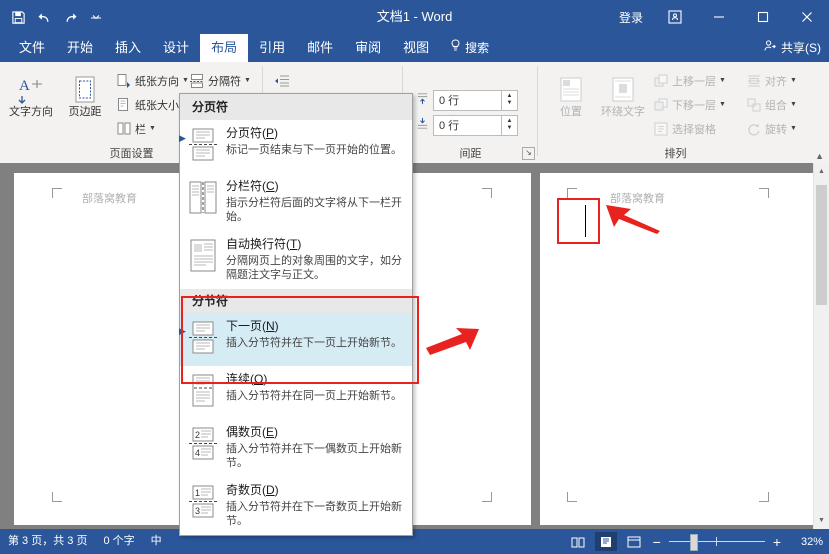 The height and width of the screenshot is (554, 829). Describe the element at coordinates (203, 257) in the screenshot. I see `text-wrap-break-icon` at that location.